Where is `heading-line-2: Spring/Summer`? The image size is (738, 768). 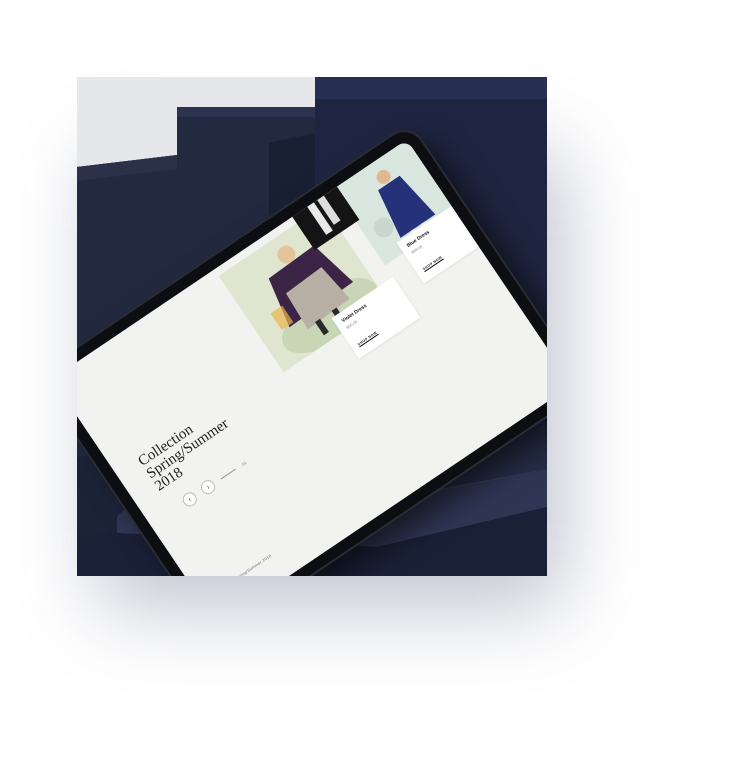 heading-line-2: Spring/Summer is located at coordinates (187, 449).